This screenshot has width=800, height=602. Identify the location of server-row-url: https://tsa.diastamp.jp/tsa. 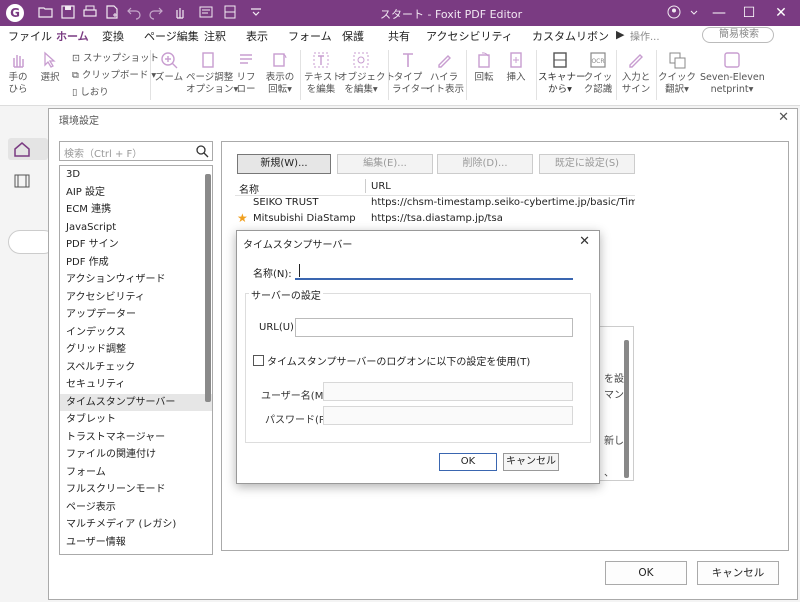
(437, 218).